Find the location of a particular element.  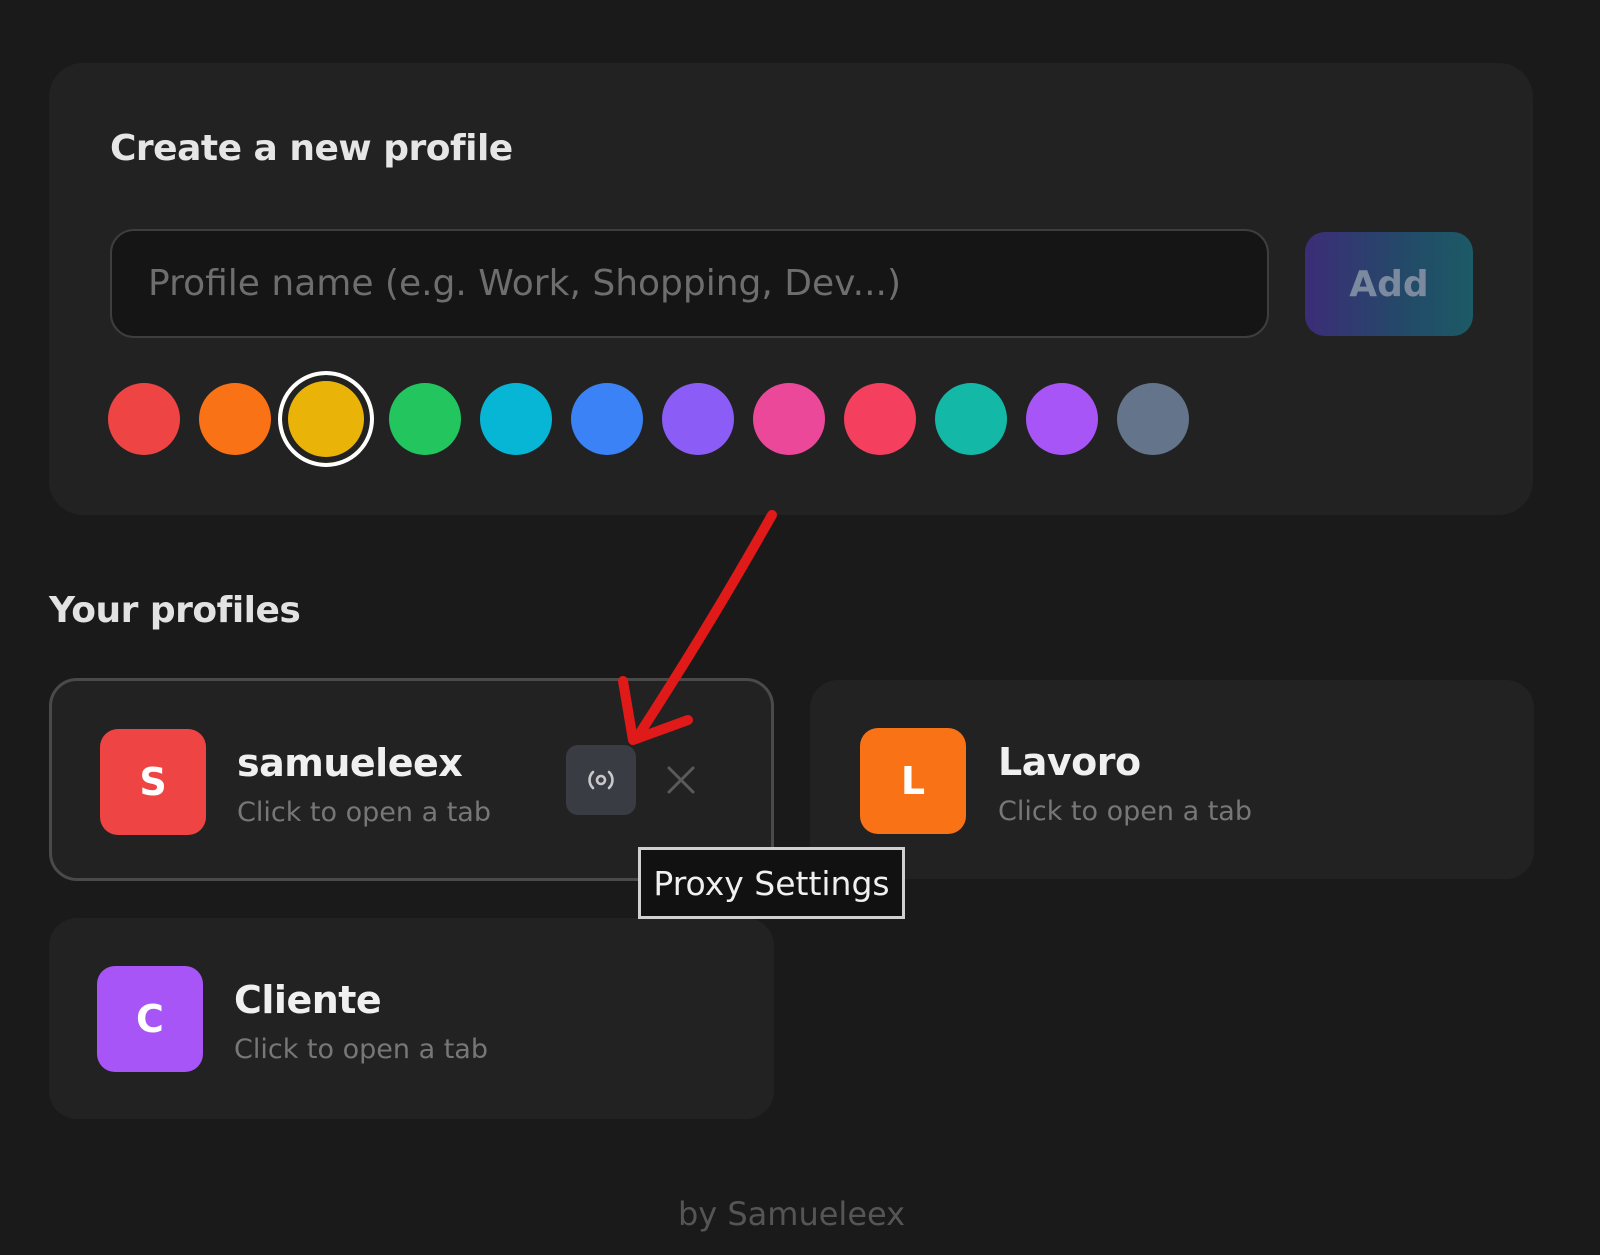

add-button: Add is located at coordinates (1389, 284).